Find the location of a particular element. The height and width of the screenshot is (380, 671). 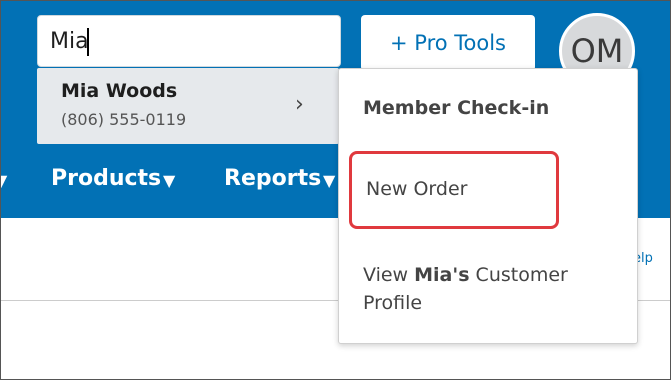

view-prefix: View is located at coordinates (389, 275).